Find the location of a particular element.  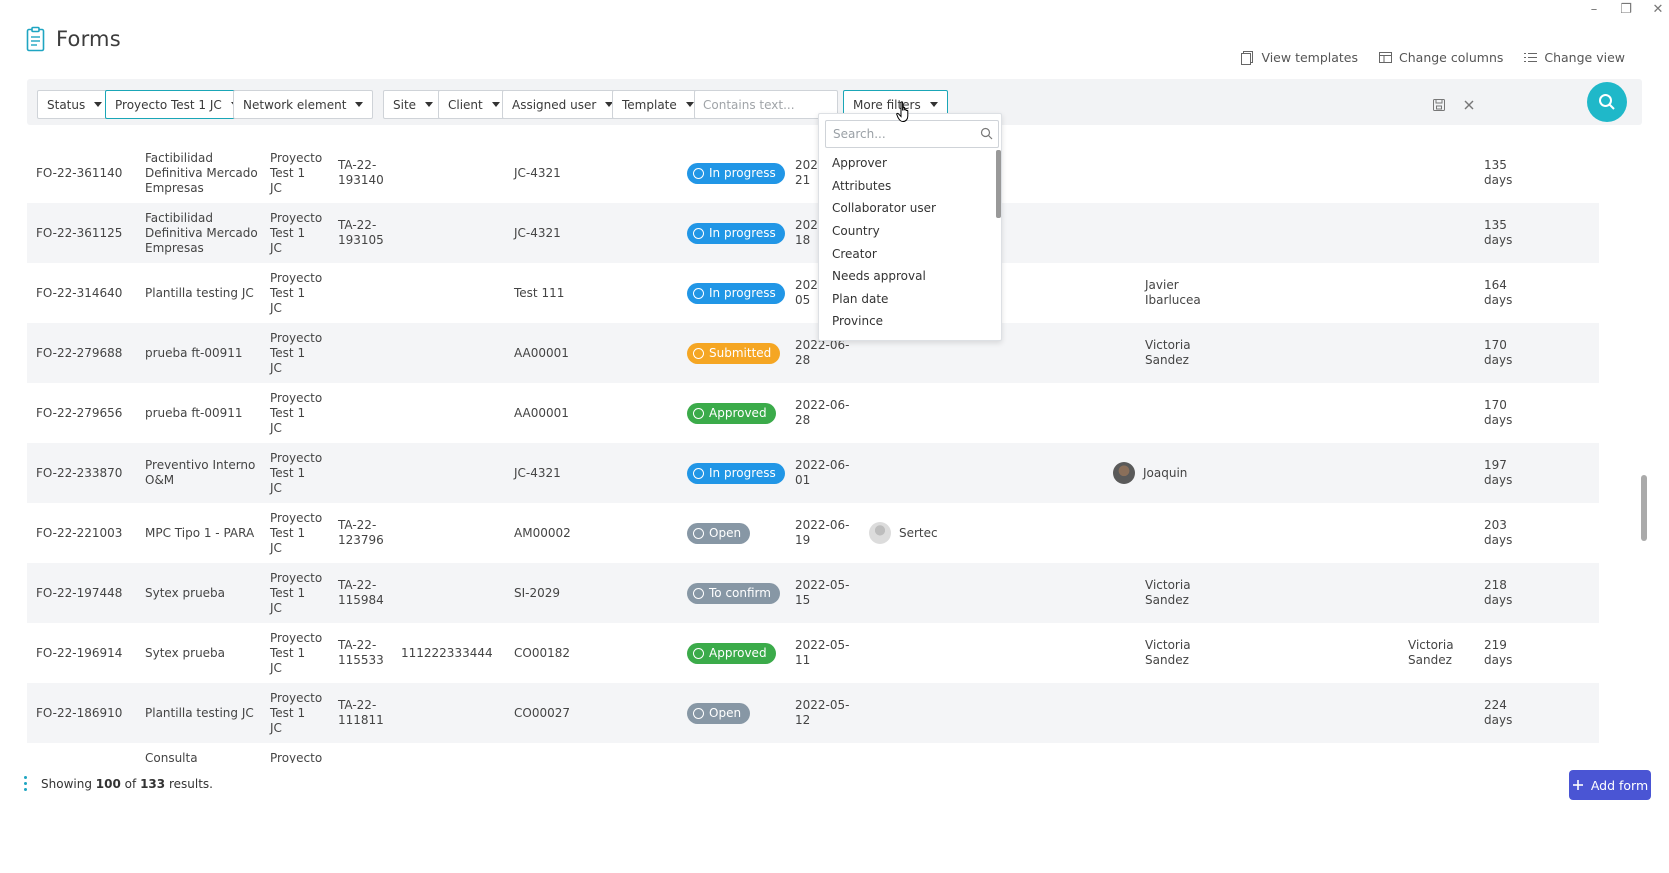

cell-age-text: 135 days is located at coordinates (1498, 232).